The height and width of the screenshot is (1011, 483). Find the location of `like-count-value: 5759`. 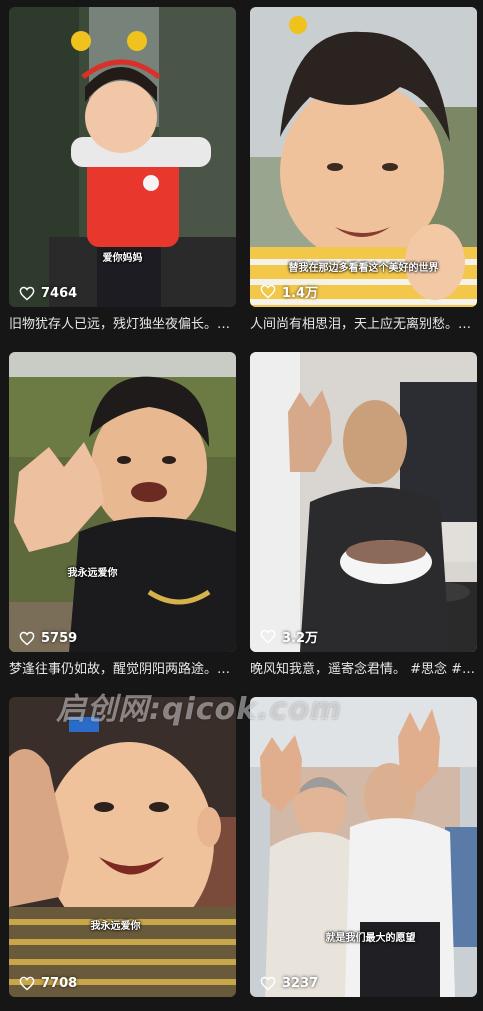

like-count-value: 5759 is located at coordinates (59, 638).